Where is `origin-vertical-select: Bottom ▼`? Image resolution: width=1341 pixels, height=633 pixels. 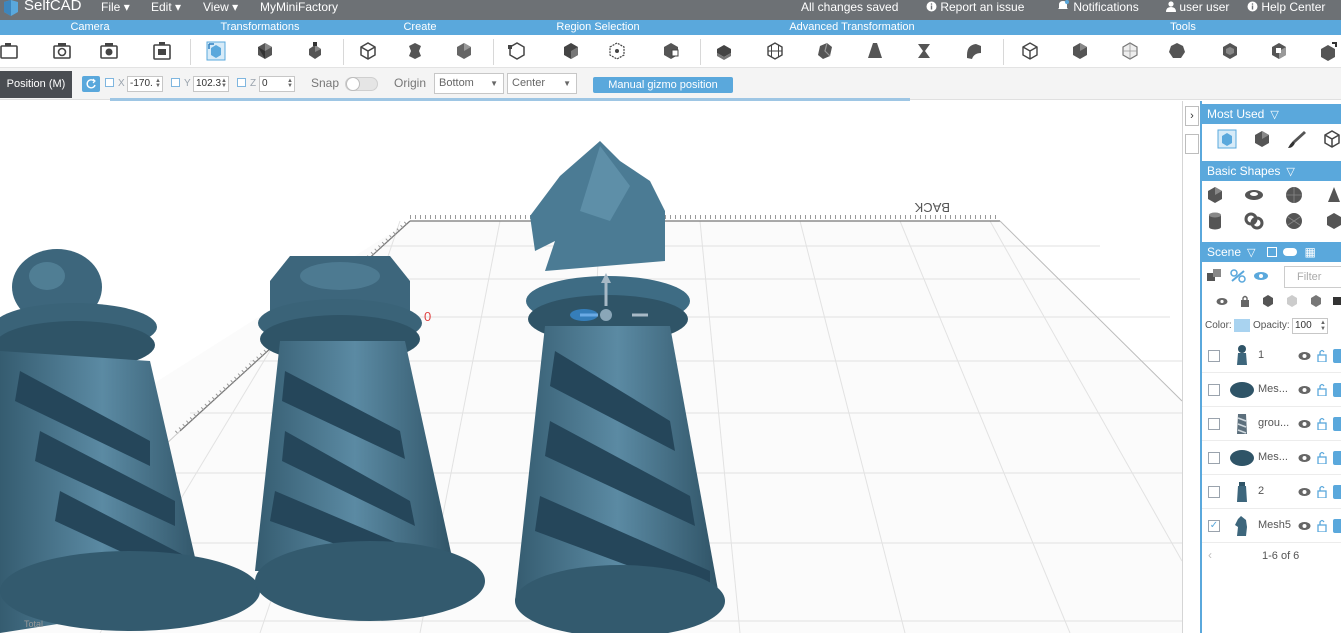
origin-vertical-select: Bottom ▼ is located at coordinates (469, 83).